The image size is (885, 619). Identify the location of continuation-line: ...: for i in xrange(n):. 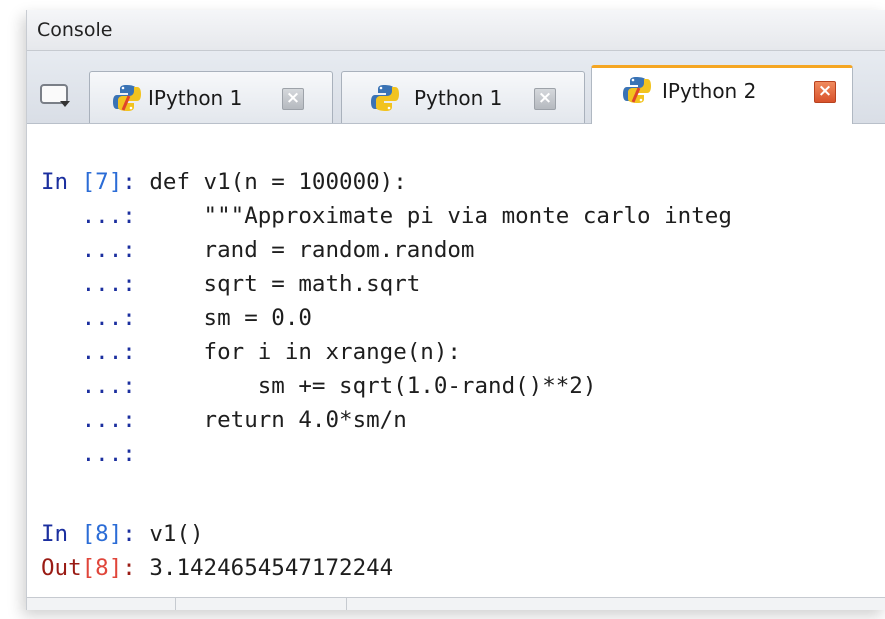
(251, 352).